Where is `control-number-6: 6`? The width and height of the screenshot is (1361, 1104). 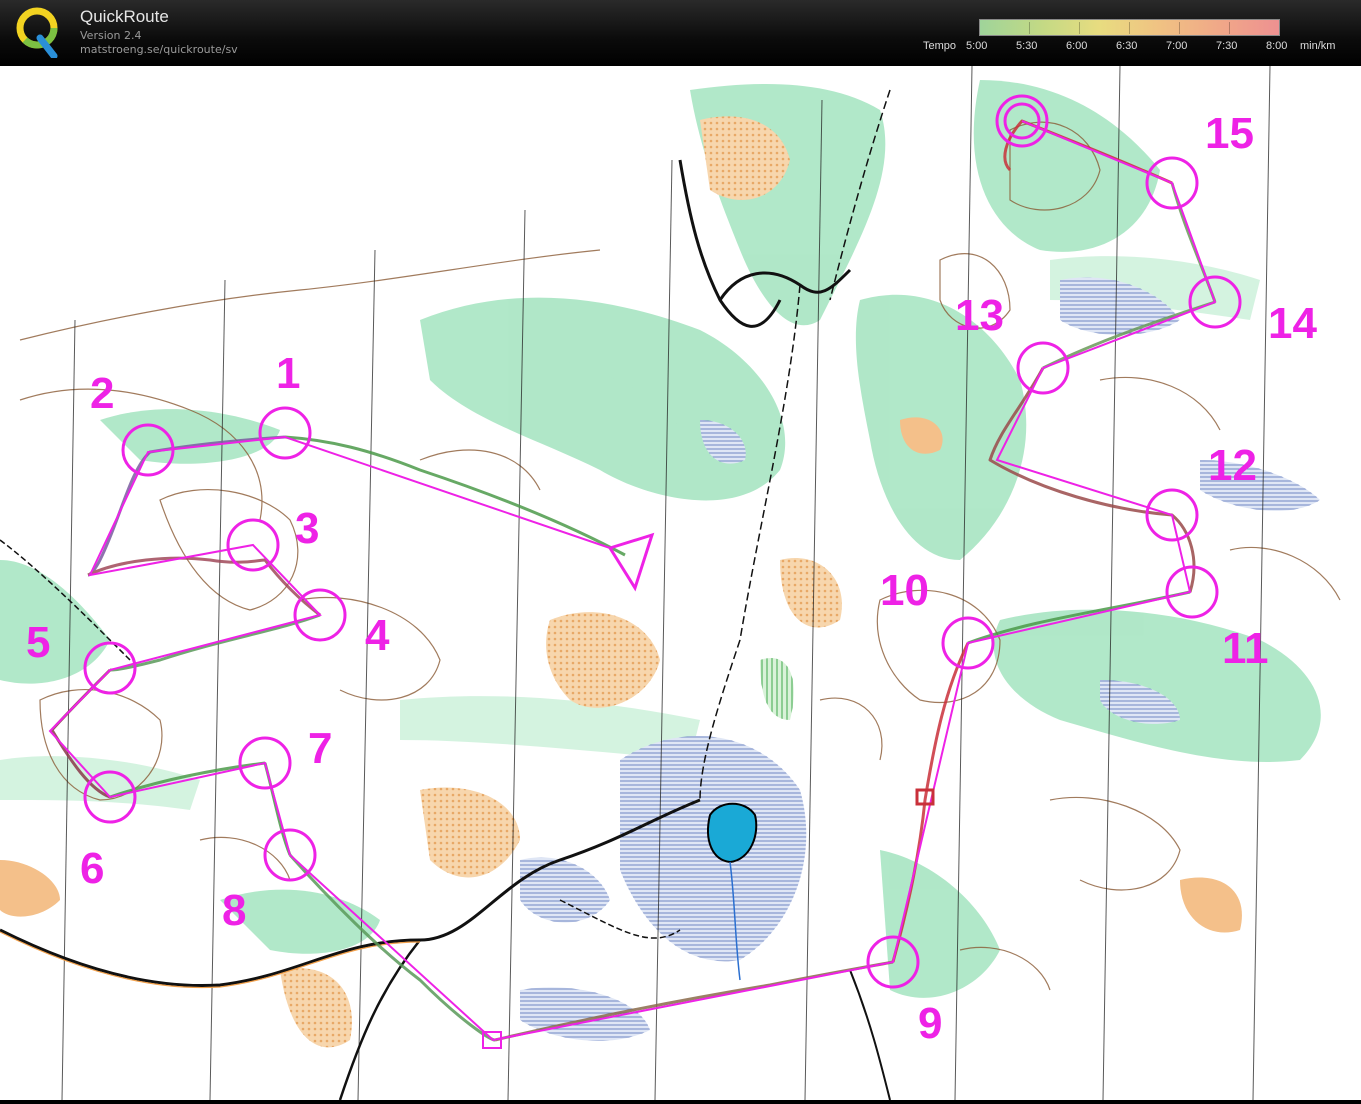 control-number-6: 6 is located at coordinates (92, 868).